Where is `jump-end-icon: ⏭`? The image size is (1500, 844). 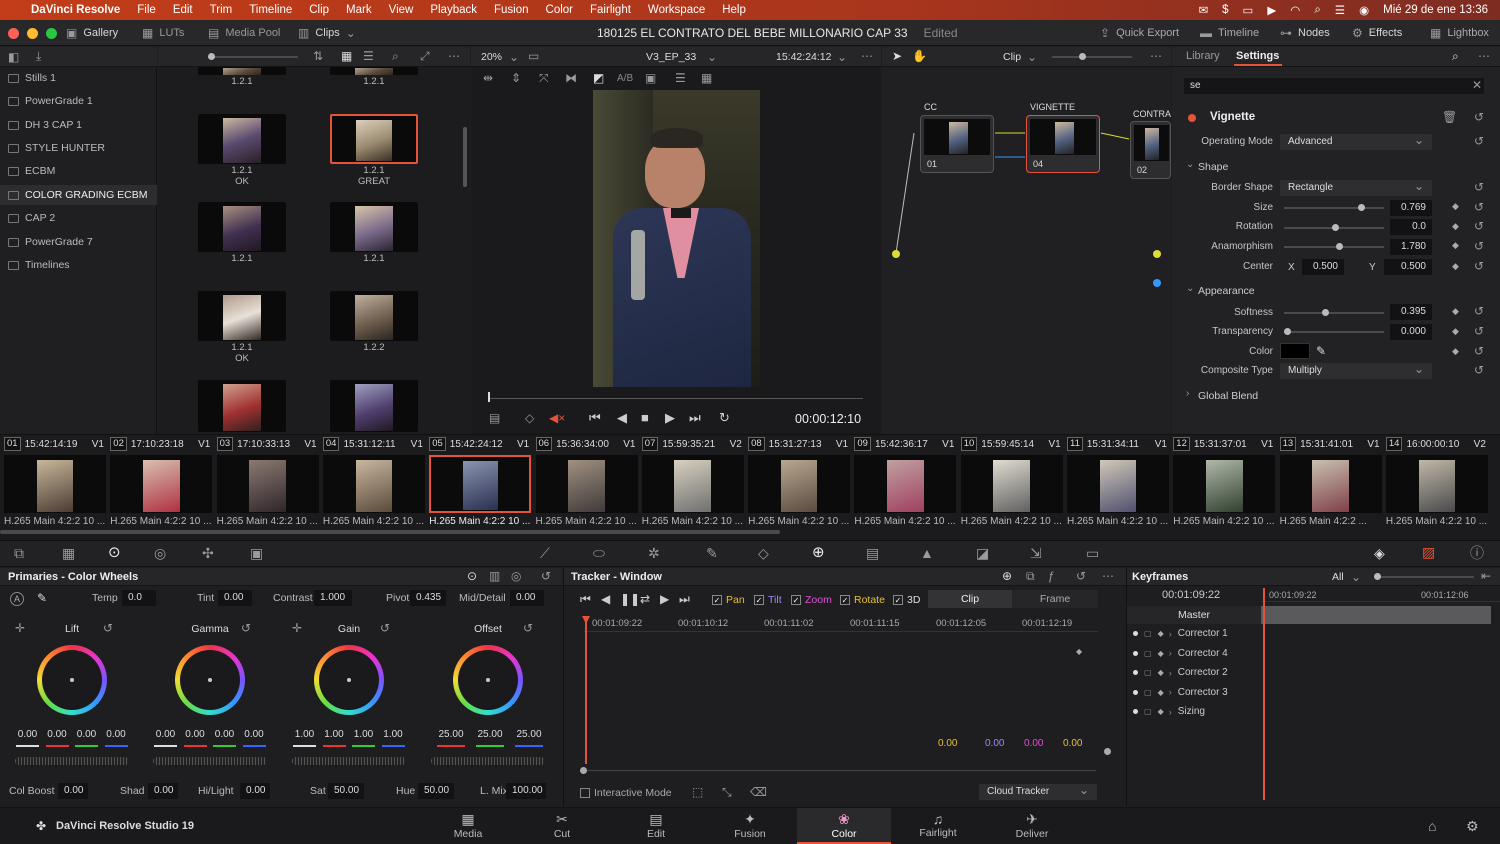
jump-end-icon: ⏭ is located at coordinates (695, 417).